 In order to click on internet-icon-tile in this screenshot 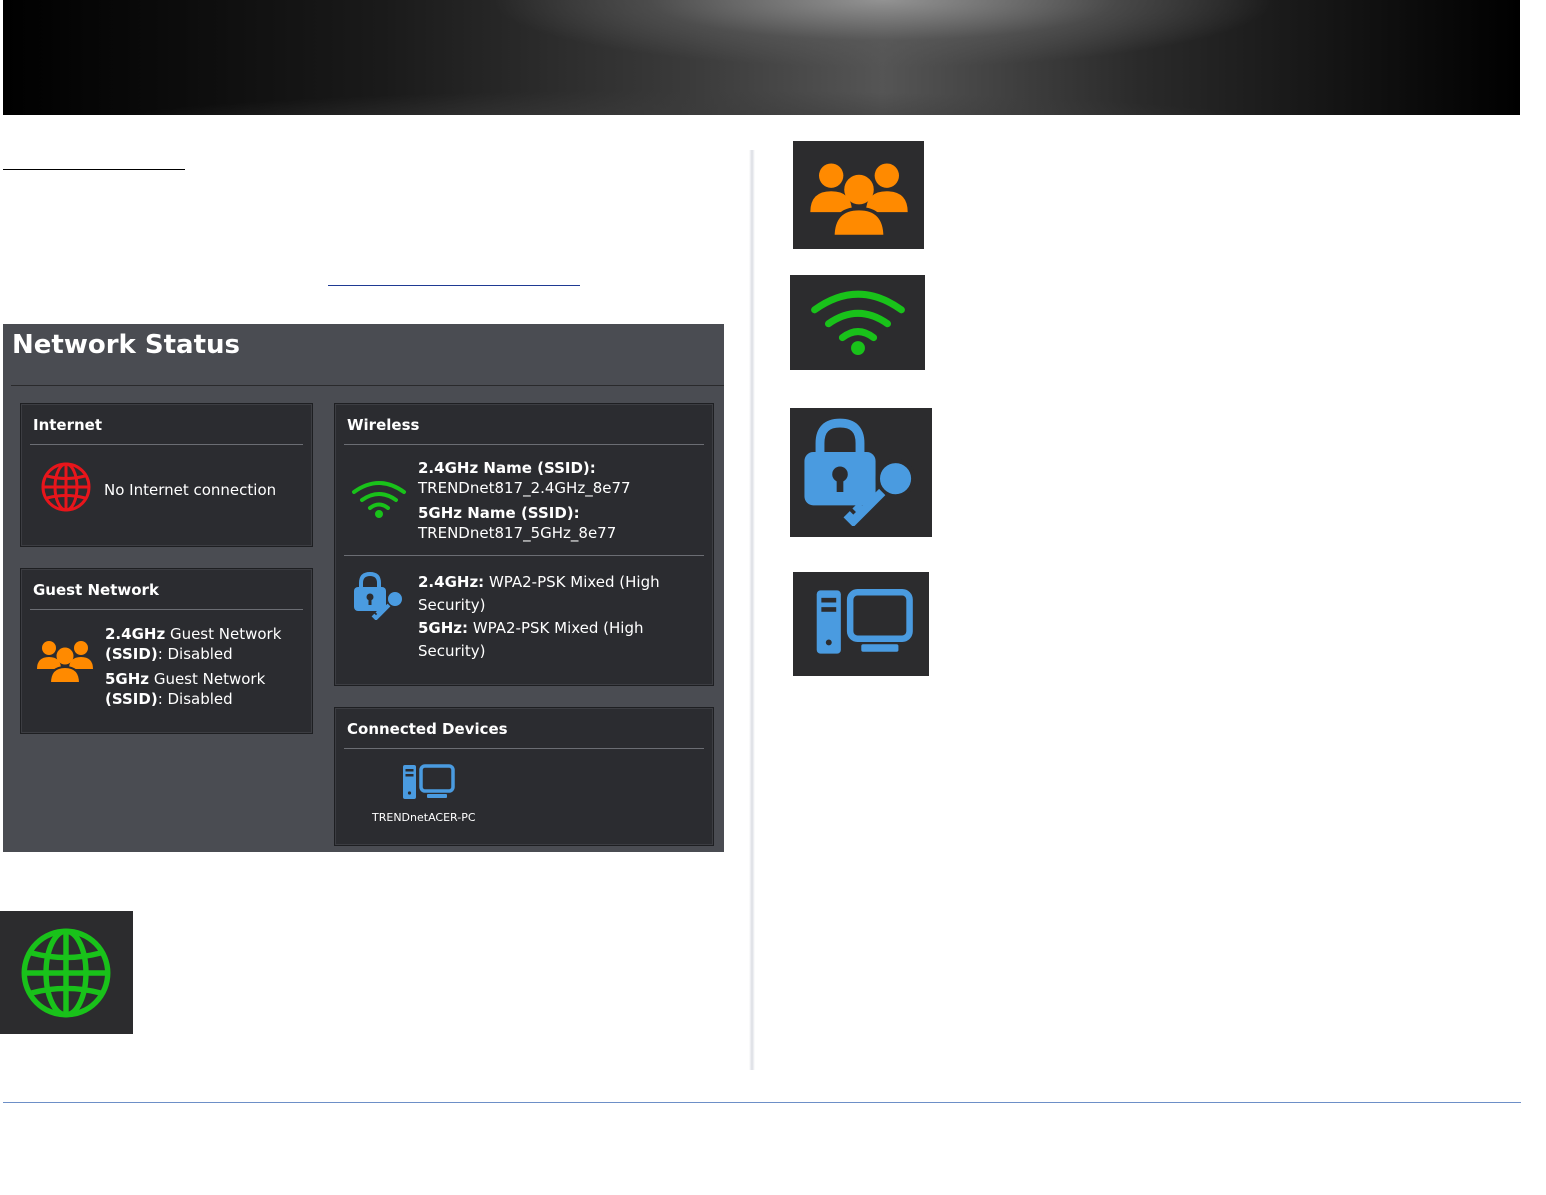, I will do `click(66, 972)`.